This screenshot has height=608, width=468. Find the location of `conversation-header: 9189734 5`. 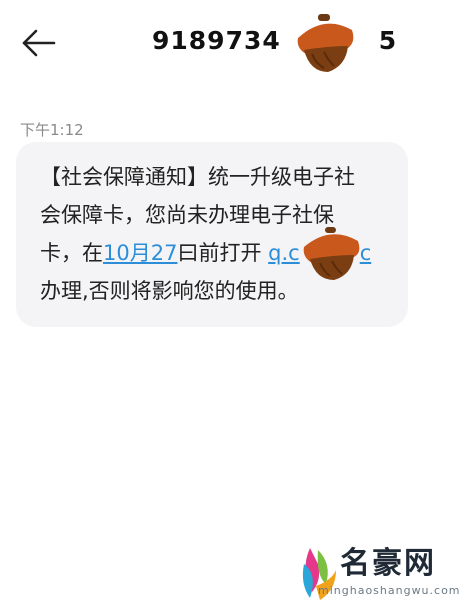

conversation-header: 9189734 5 is located at coordinates (234, 45).